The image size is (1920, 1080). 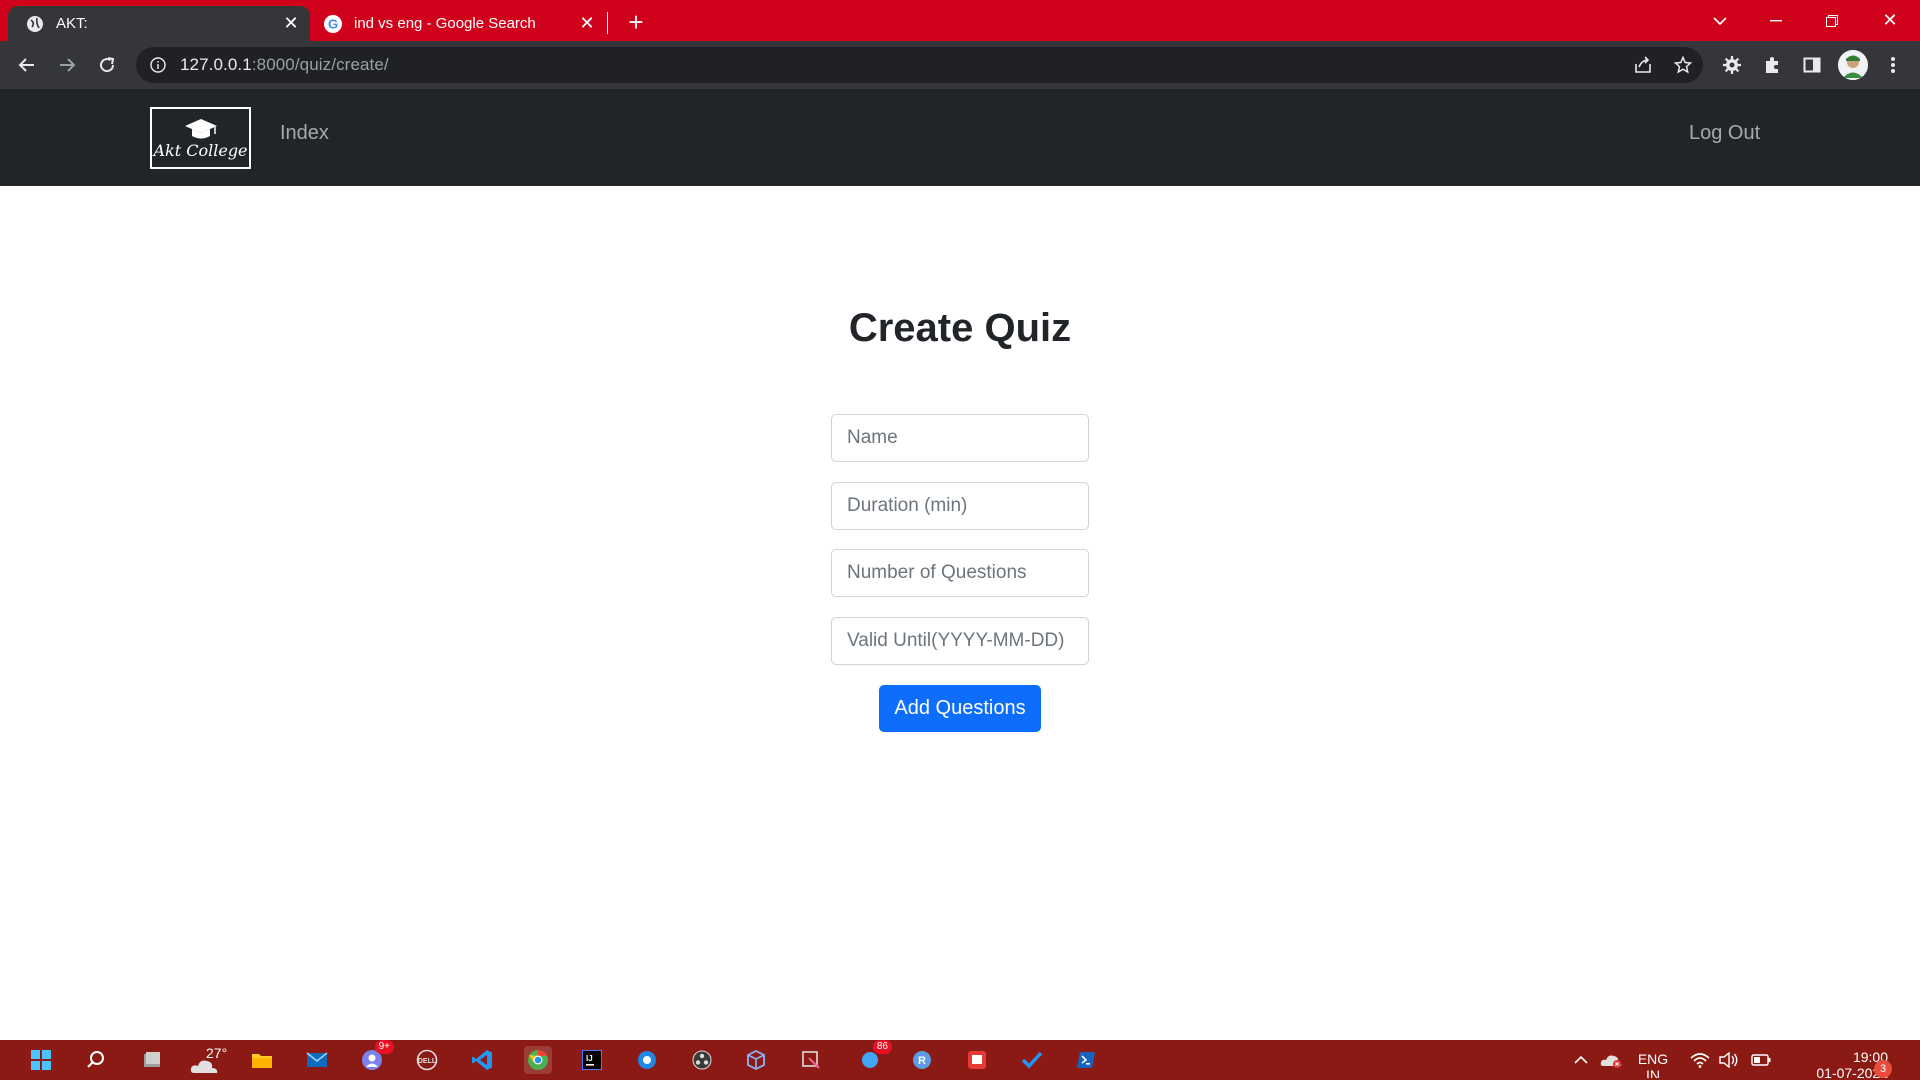 What do you see at coordinates (262, 1060) in the screenshot?
I see `file-explorer-icon` at bounding box center [262, 1060].